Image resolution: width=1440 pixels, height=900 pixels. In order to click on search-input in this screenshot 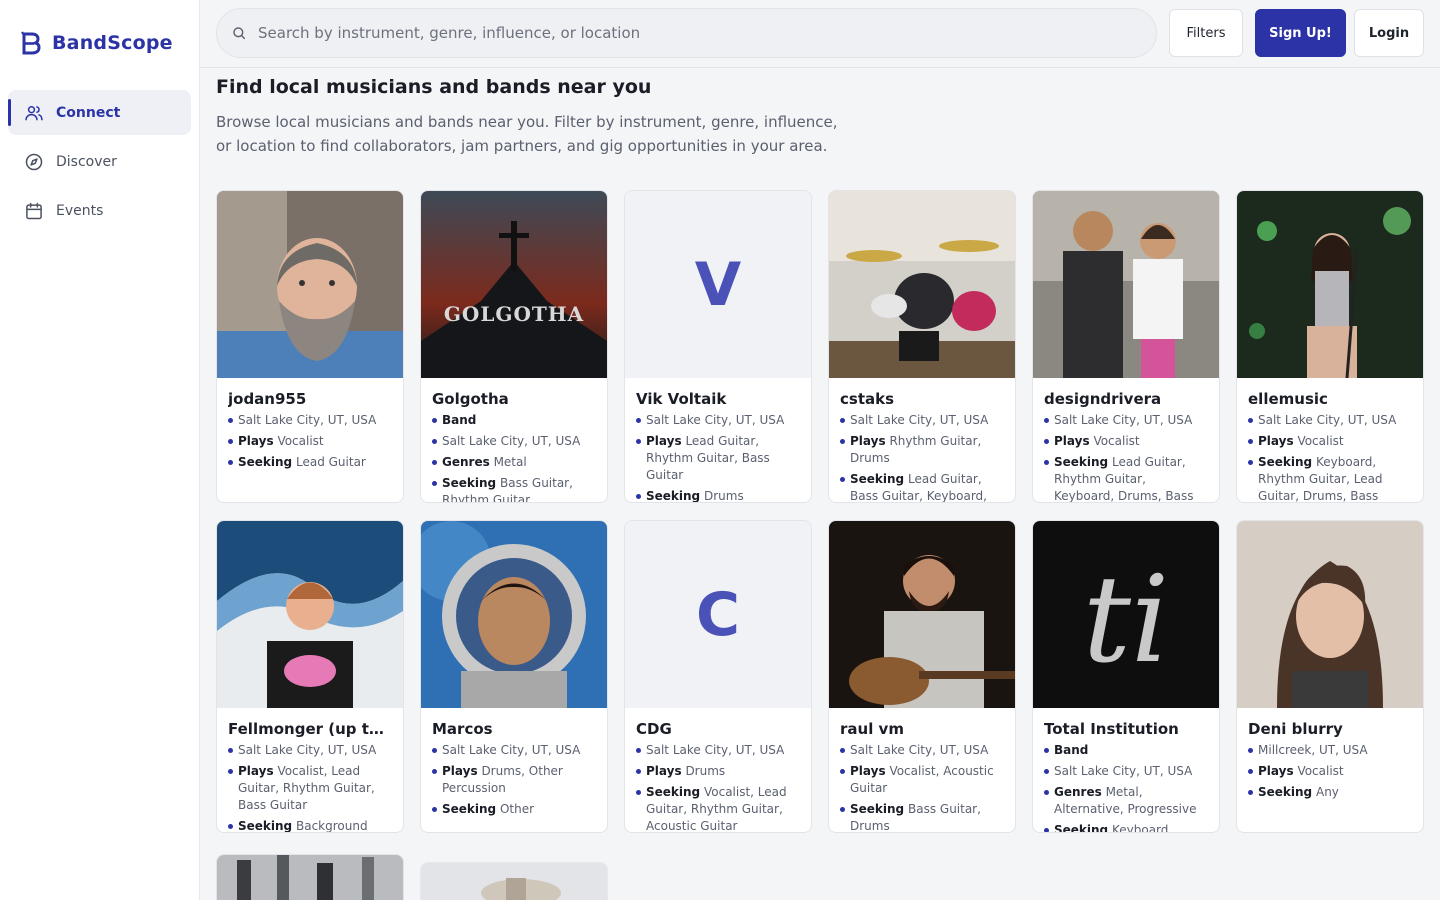, I will do `click(698, 33)`.